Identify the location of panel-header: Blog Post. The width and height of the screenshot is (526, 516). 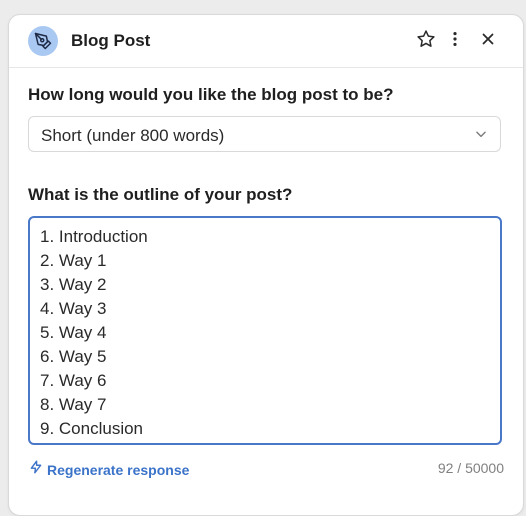
(266, 41).